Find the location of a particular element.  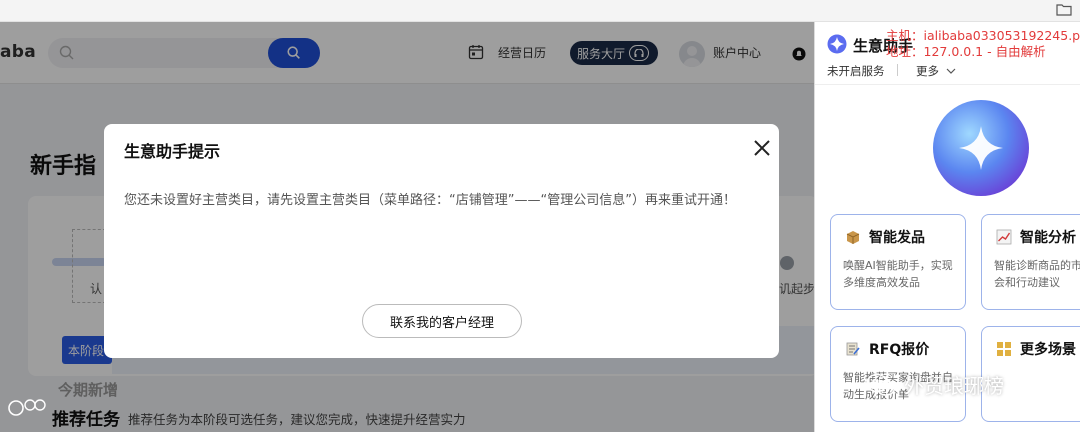

trend-chart-icon is located at coordinates (1004, 237).